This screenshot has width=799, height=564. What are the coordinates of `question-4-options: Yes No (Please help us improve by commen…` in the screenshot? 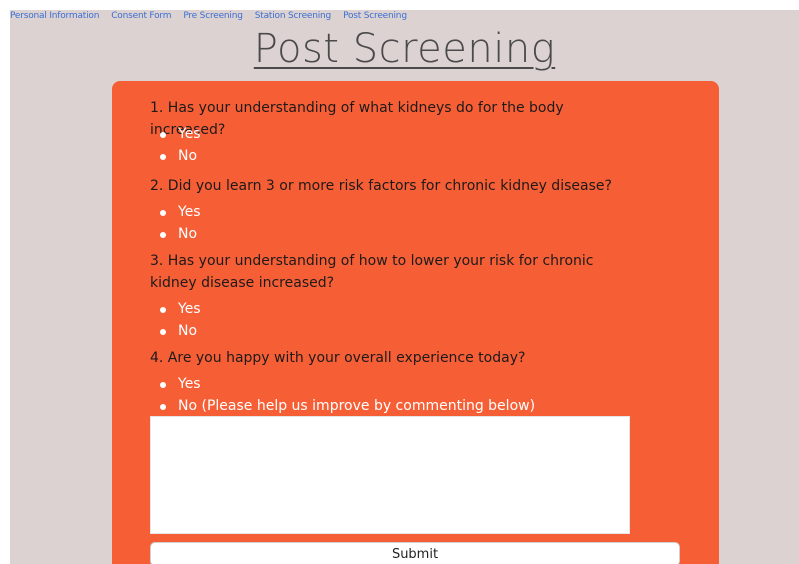 It's located at (347, 395).